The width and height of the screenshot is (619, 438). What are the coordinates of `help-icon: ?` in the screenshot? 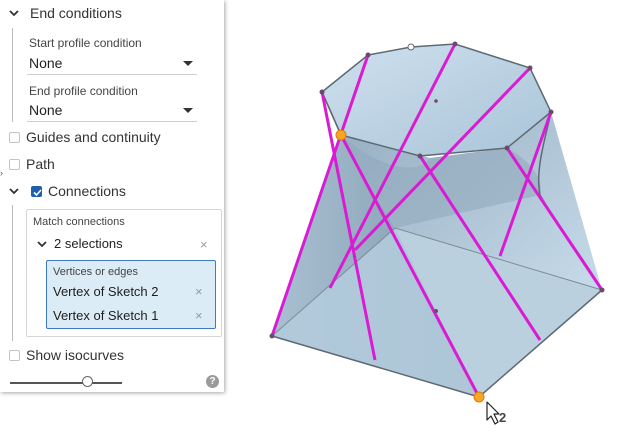 It's located at (212, 381).